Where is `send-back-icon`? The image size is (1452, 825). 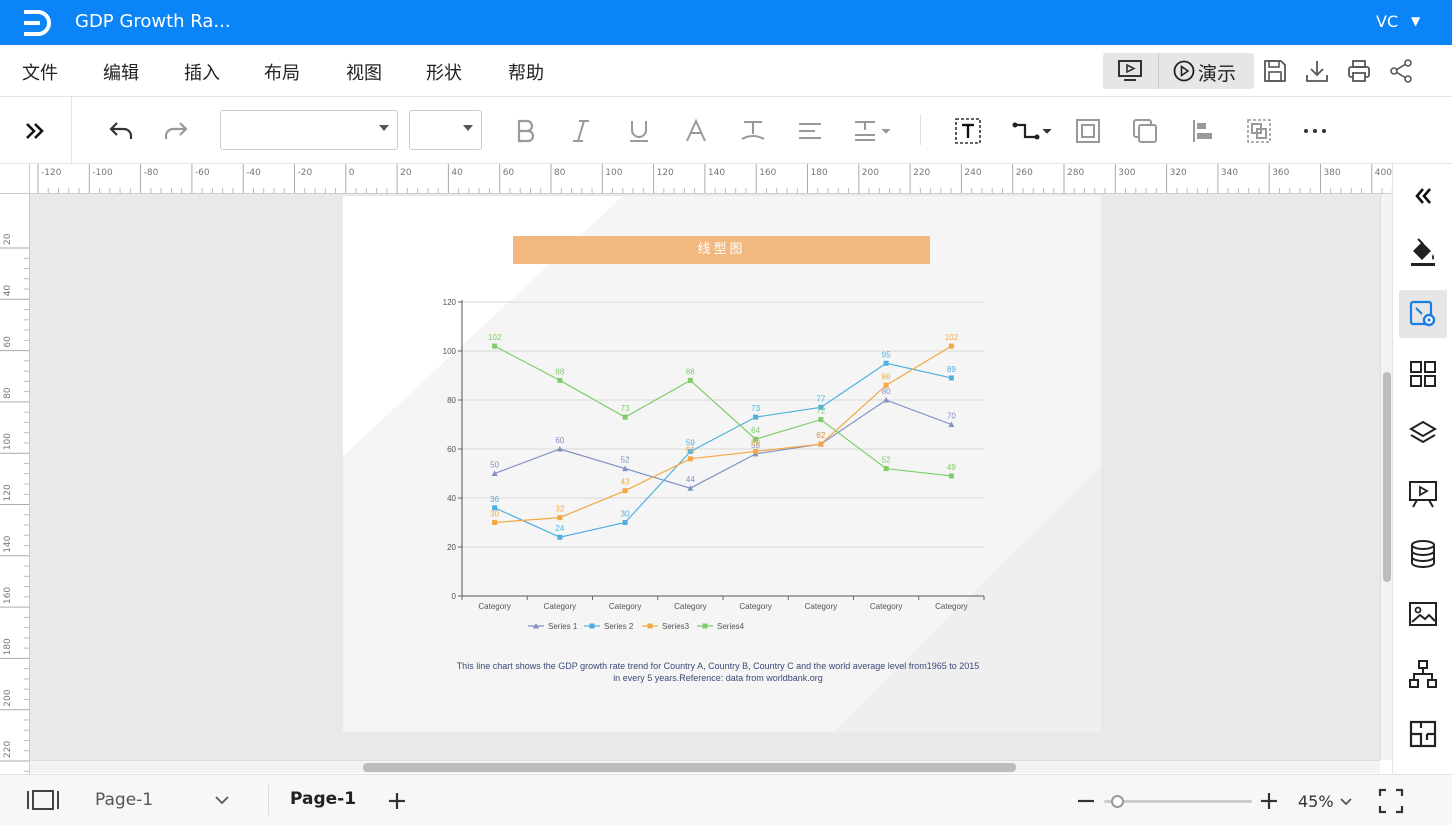
send-back-icon is located at coordinates (1145, 131).